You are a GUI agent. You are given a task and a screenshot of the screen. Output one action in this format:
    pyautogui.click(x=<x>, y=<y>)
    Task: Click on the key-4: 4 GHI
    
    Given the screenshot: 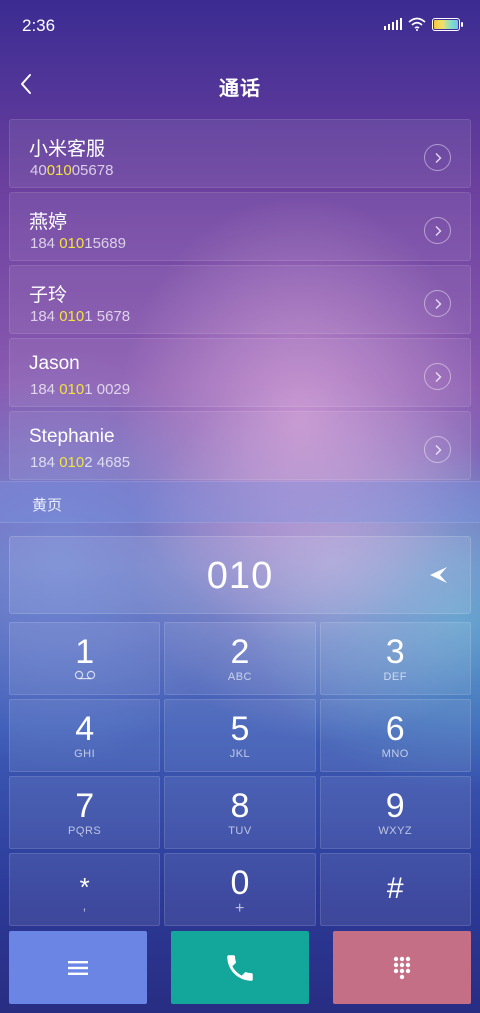 What is the action you would take?
    pyautogui.click(x=85, y=735)
    